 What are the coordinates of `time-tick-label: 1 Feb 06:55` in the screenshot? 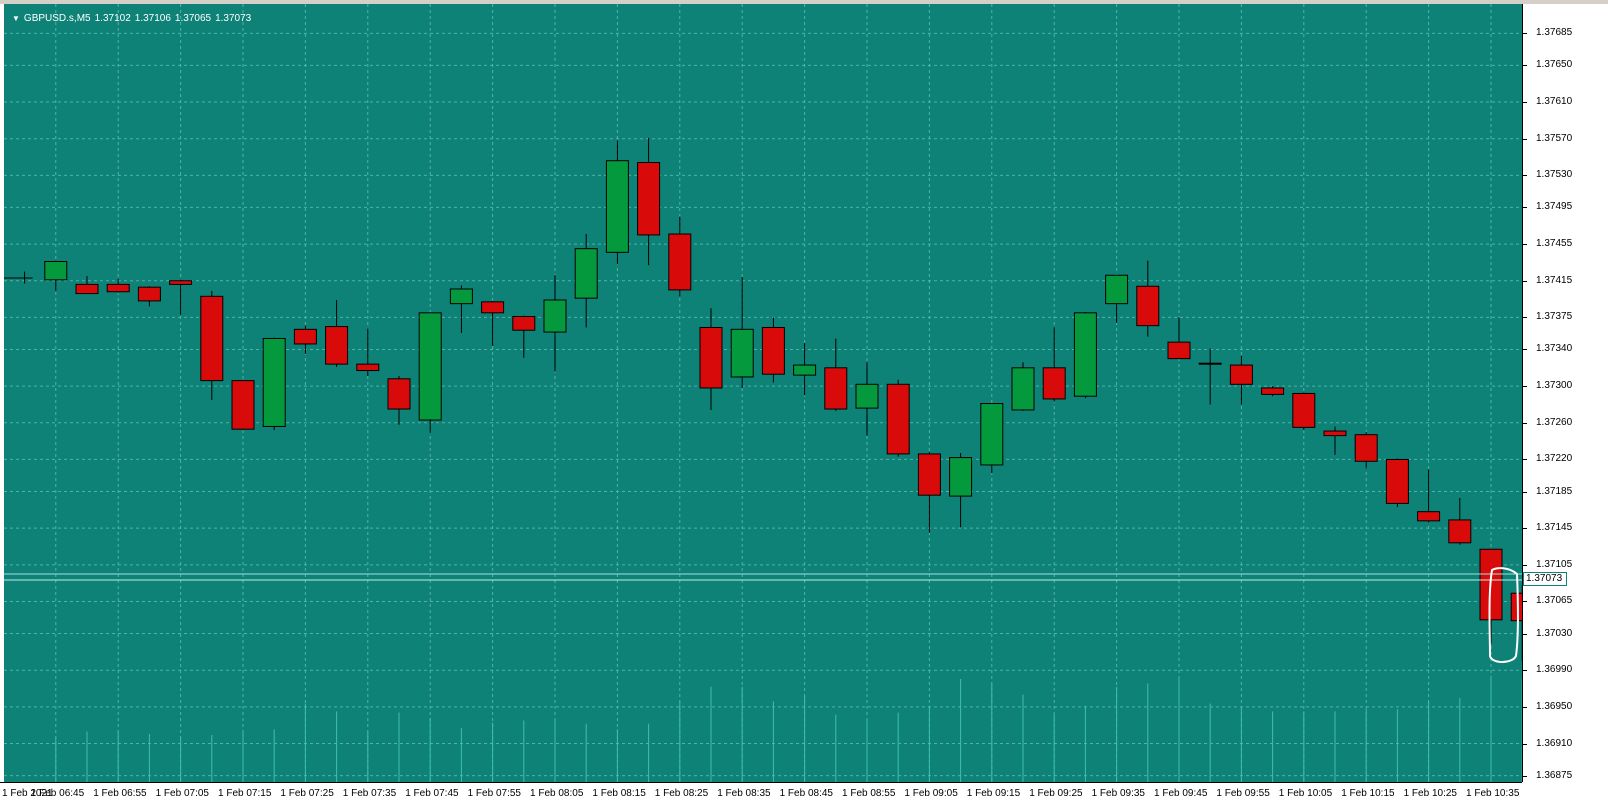 It's located at (120, 793).